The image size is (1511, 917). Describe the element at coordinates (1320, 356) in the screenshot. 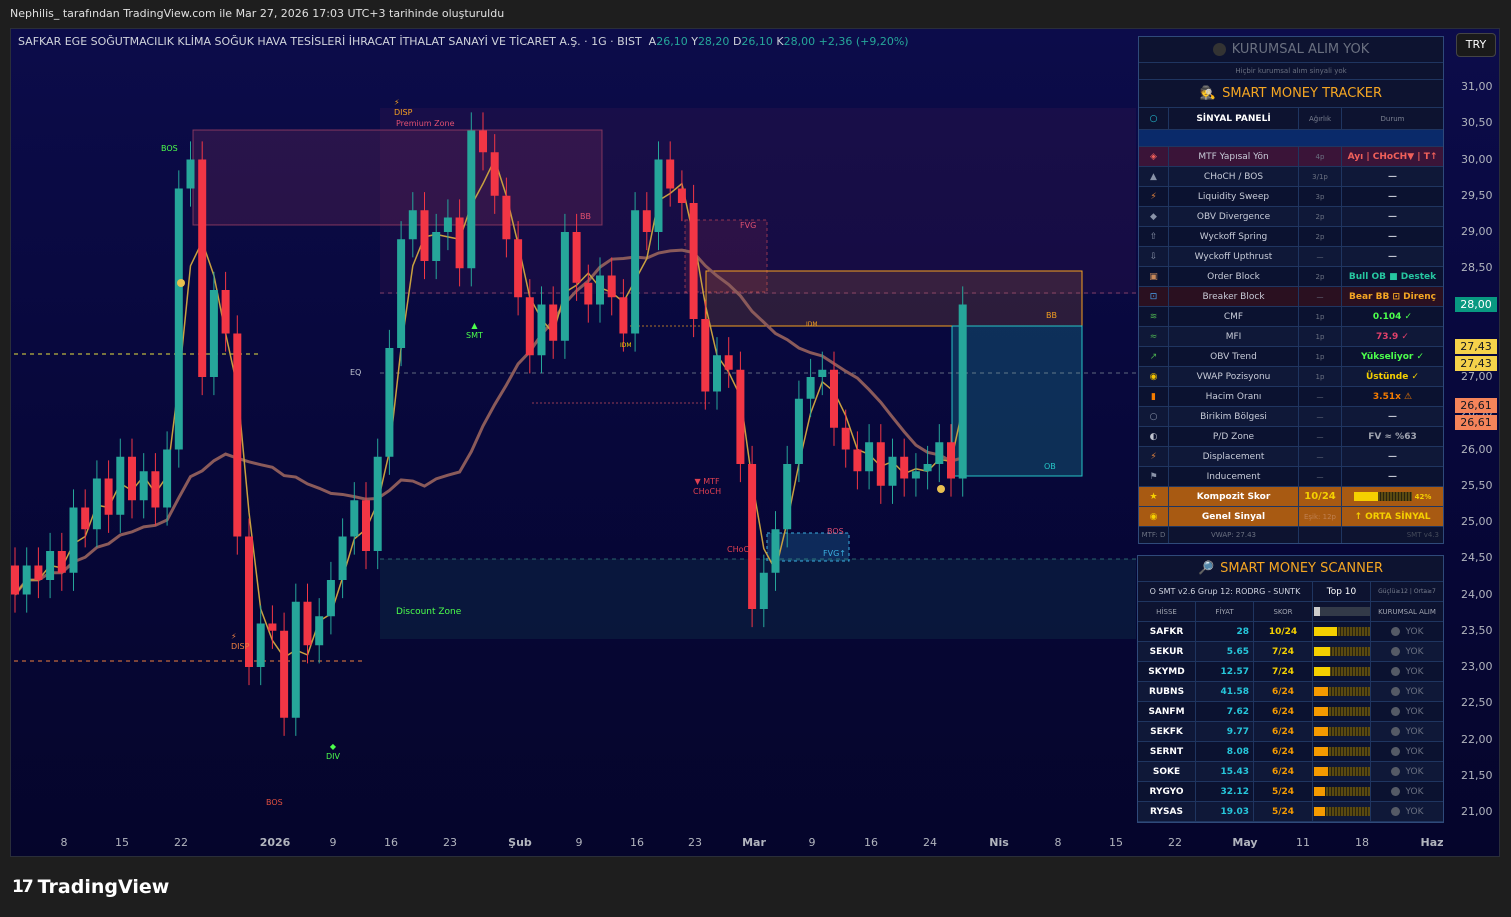

I see `signal-weight: 1p` at that location.